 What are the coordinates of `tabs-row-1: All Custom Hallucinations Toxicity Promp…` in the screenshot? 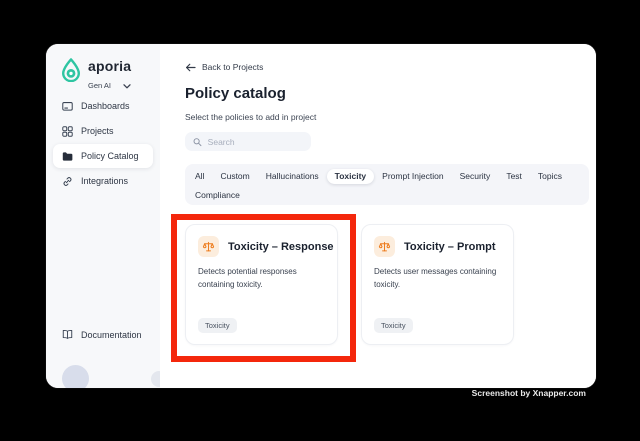 It's located at (387, 176).